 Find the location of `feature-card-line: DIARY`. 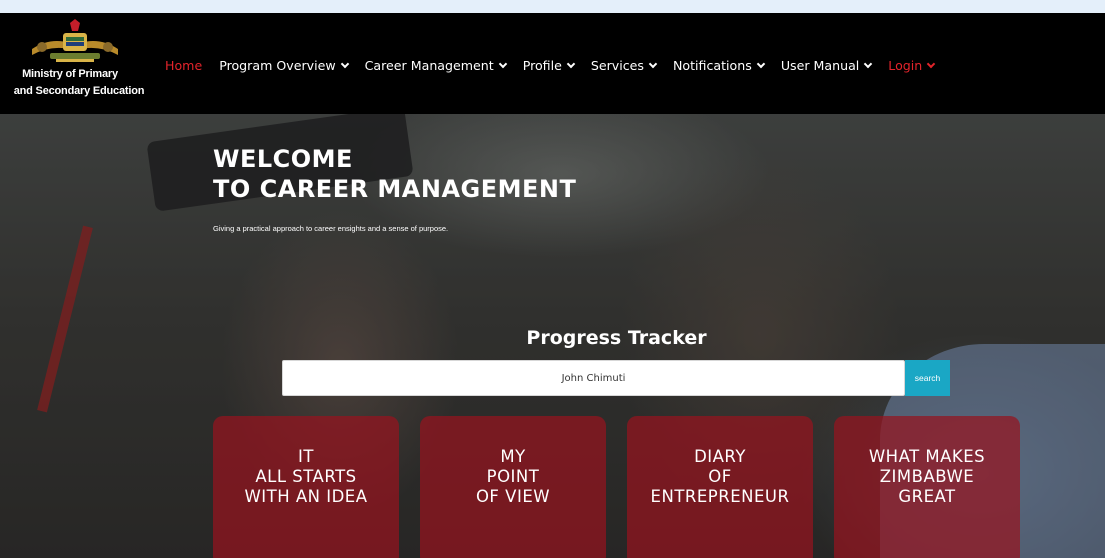

feature-card-line: DIARY is located at coordinates (720, 456).